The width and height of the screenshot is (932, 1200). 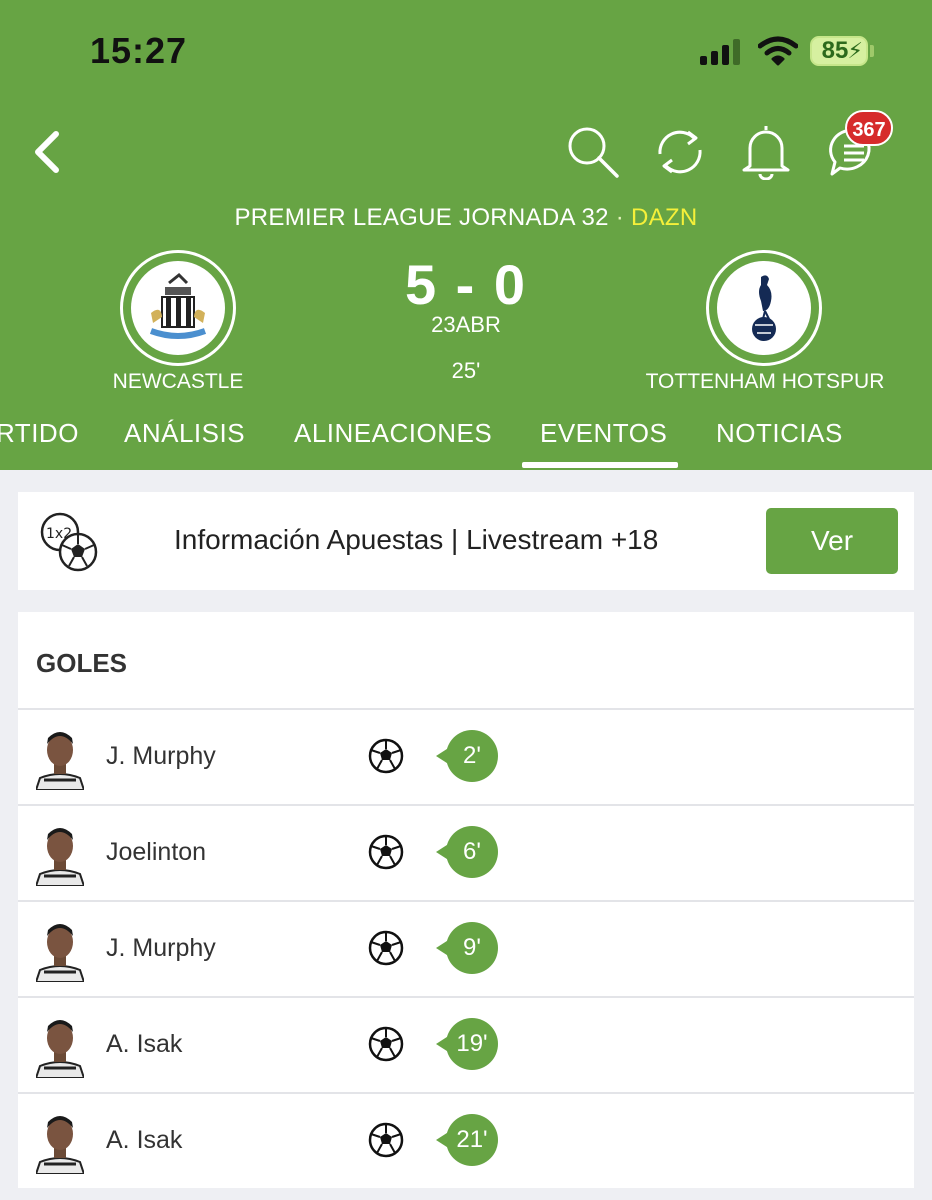 What do you see at coordinates (869, 128) in the screenshot?
I see `notification-badge: 367` at bounding box center [869, 128].